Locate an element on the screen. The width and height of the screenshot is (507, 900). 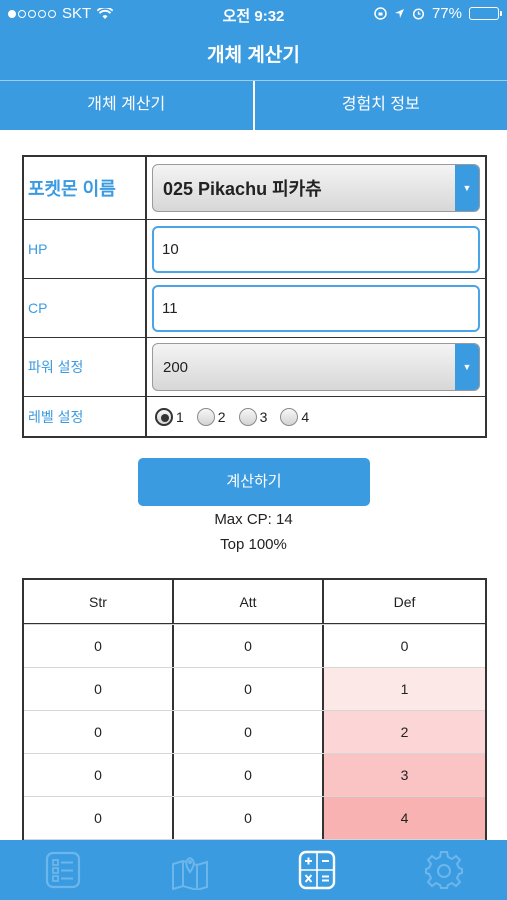
rotation-lock-icon is located at coordinates (380, 13).